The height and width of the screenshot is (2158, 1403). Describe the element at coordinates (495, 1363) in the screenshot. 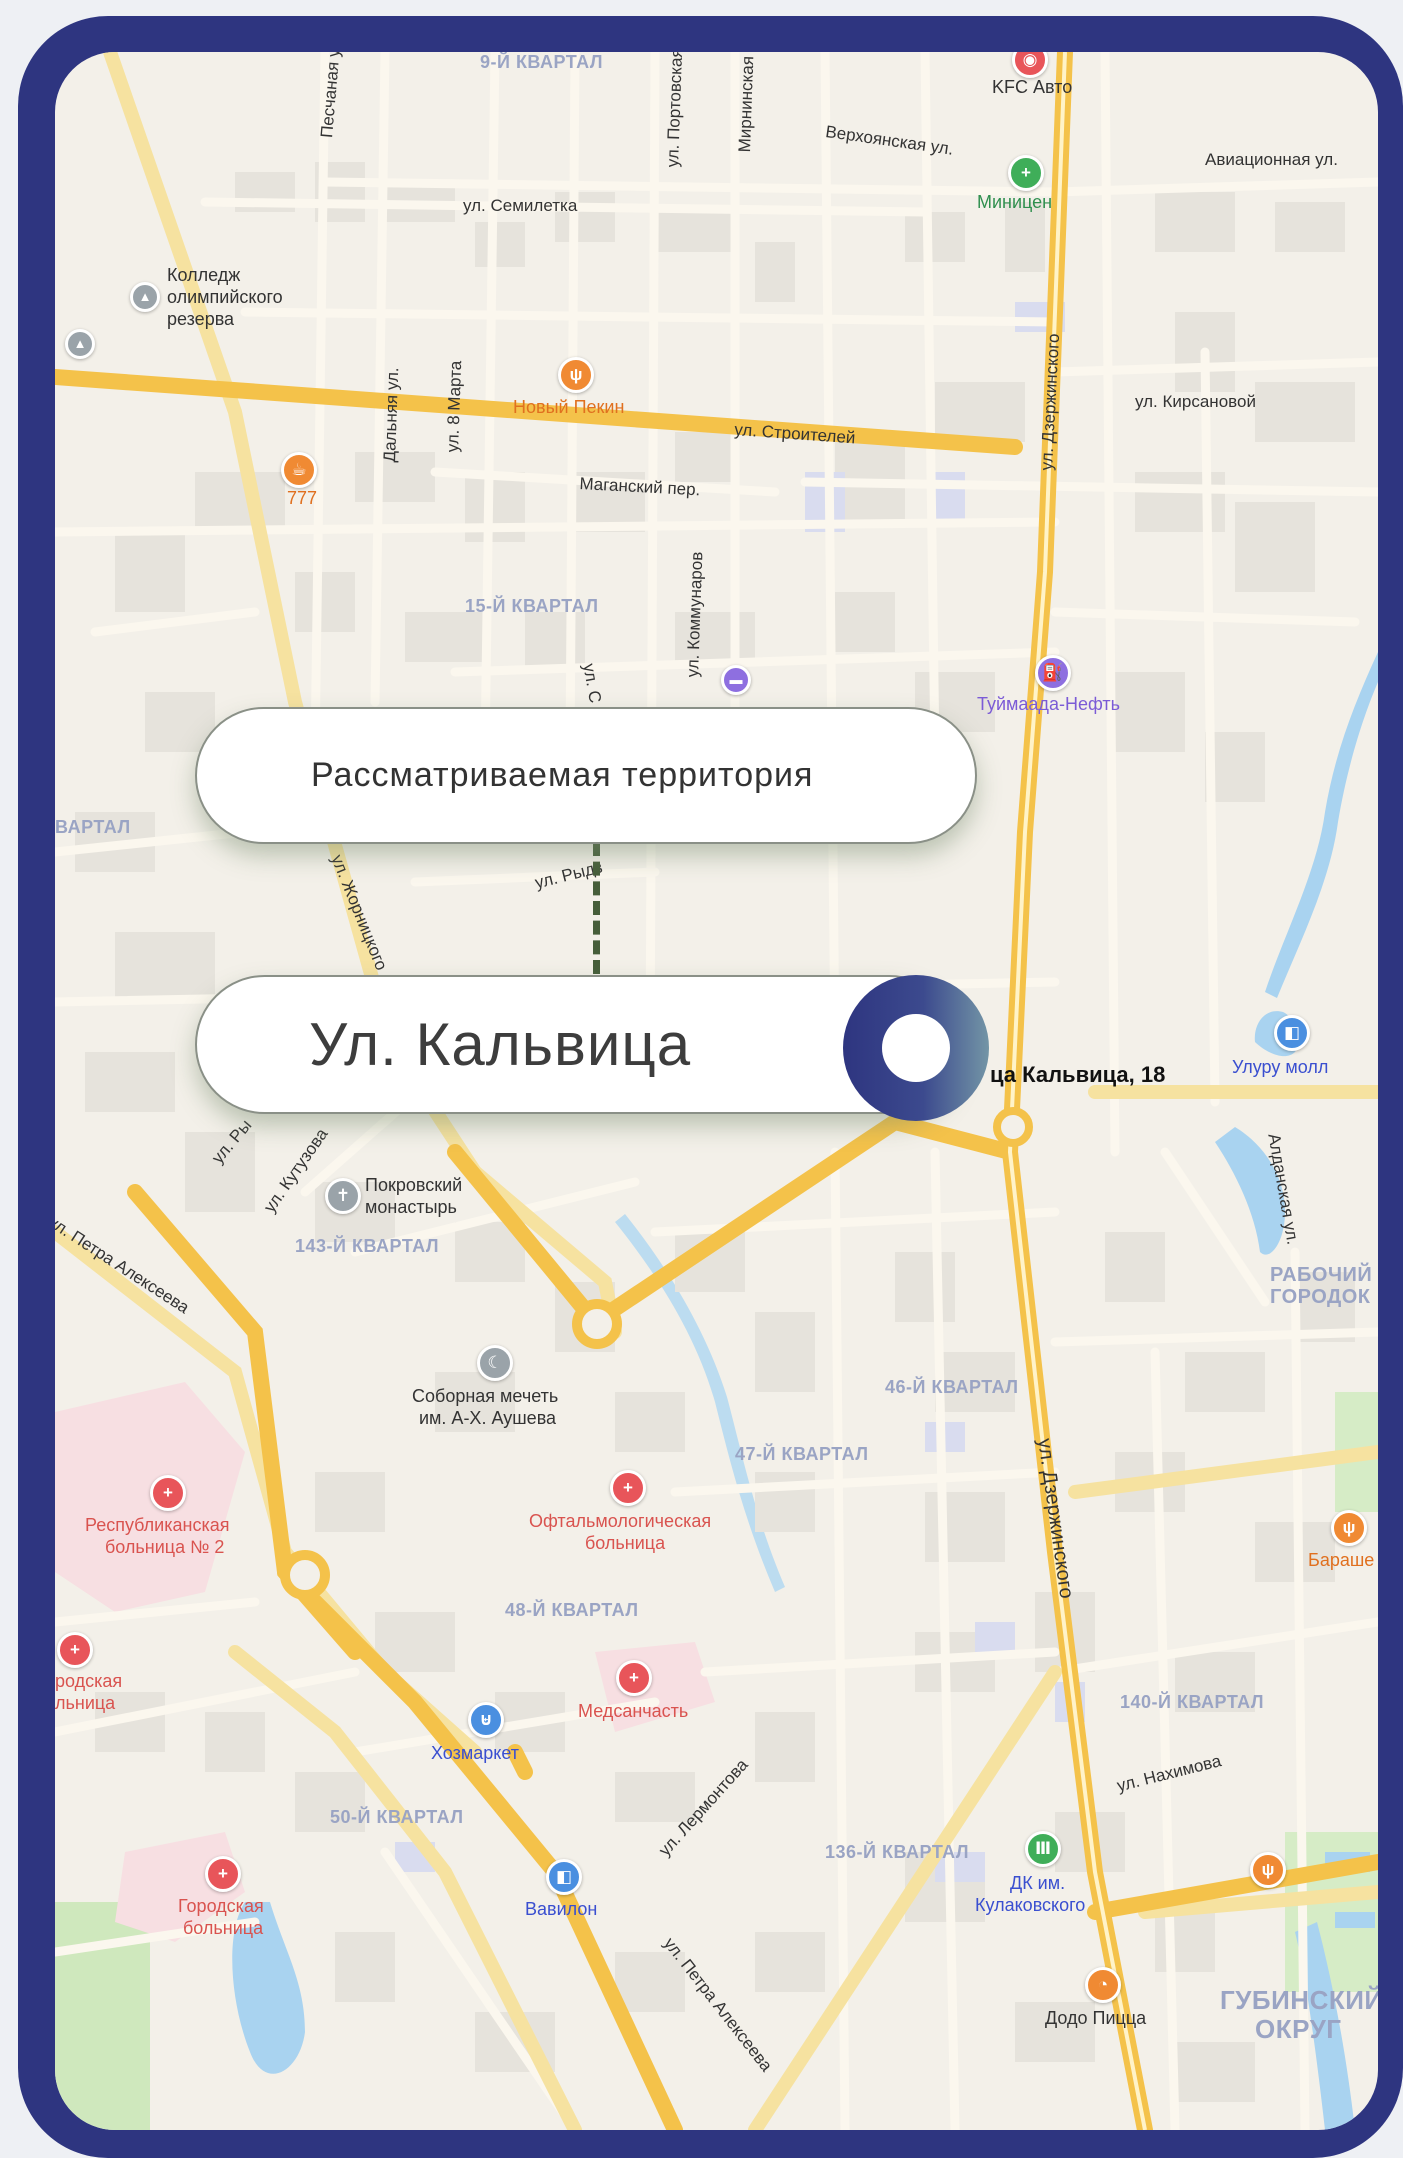

I see `mosque-icon: ☾` at that location.